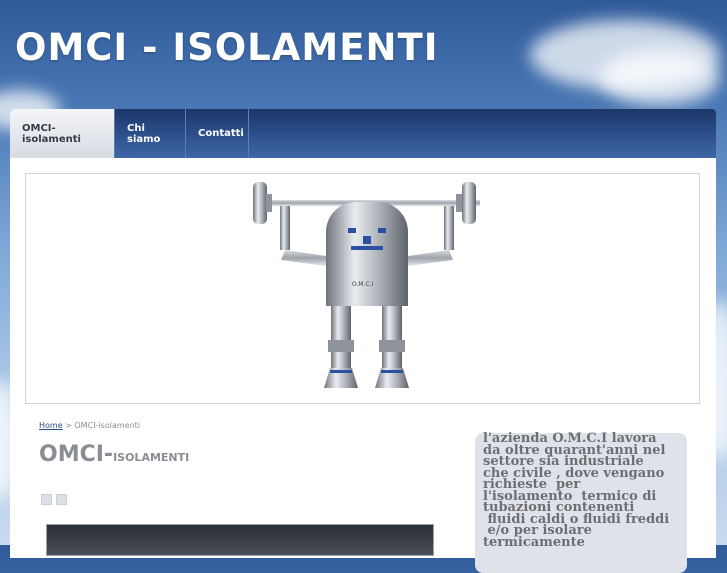 The image size is (727, 573). I want to click on page-title-rest: isolamenti, so click(151, 455).